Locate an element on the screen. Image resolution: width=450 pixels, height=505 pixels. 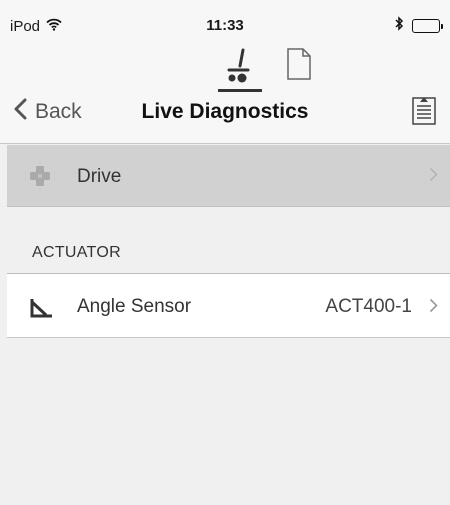
segment-selected-indicator is located at coordinates (240, 90).